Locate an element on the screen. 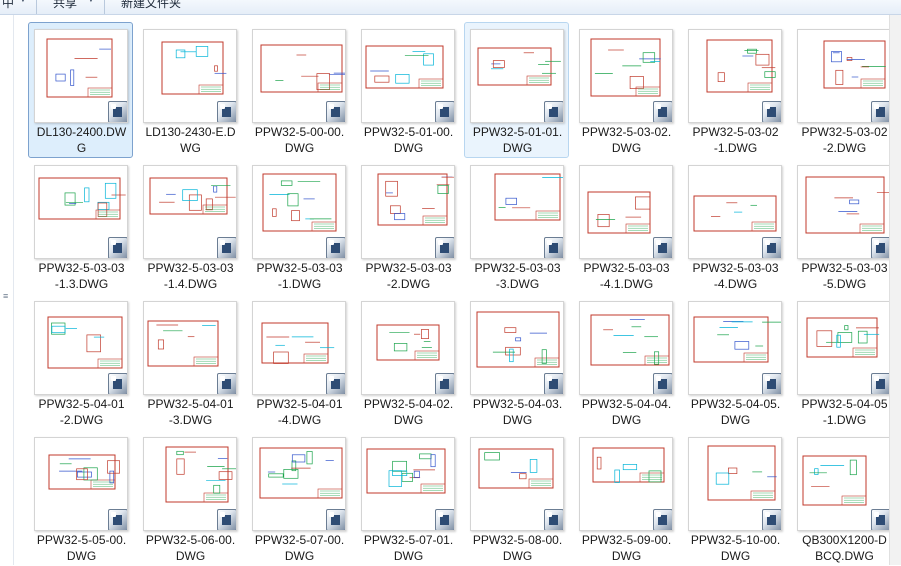 Image resolution: width=901 pixels, height=566 pixels. file-name-line: PPW32-5-04-01 is located at coordinates (299, 404).